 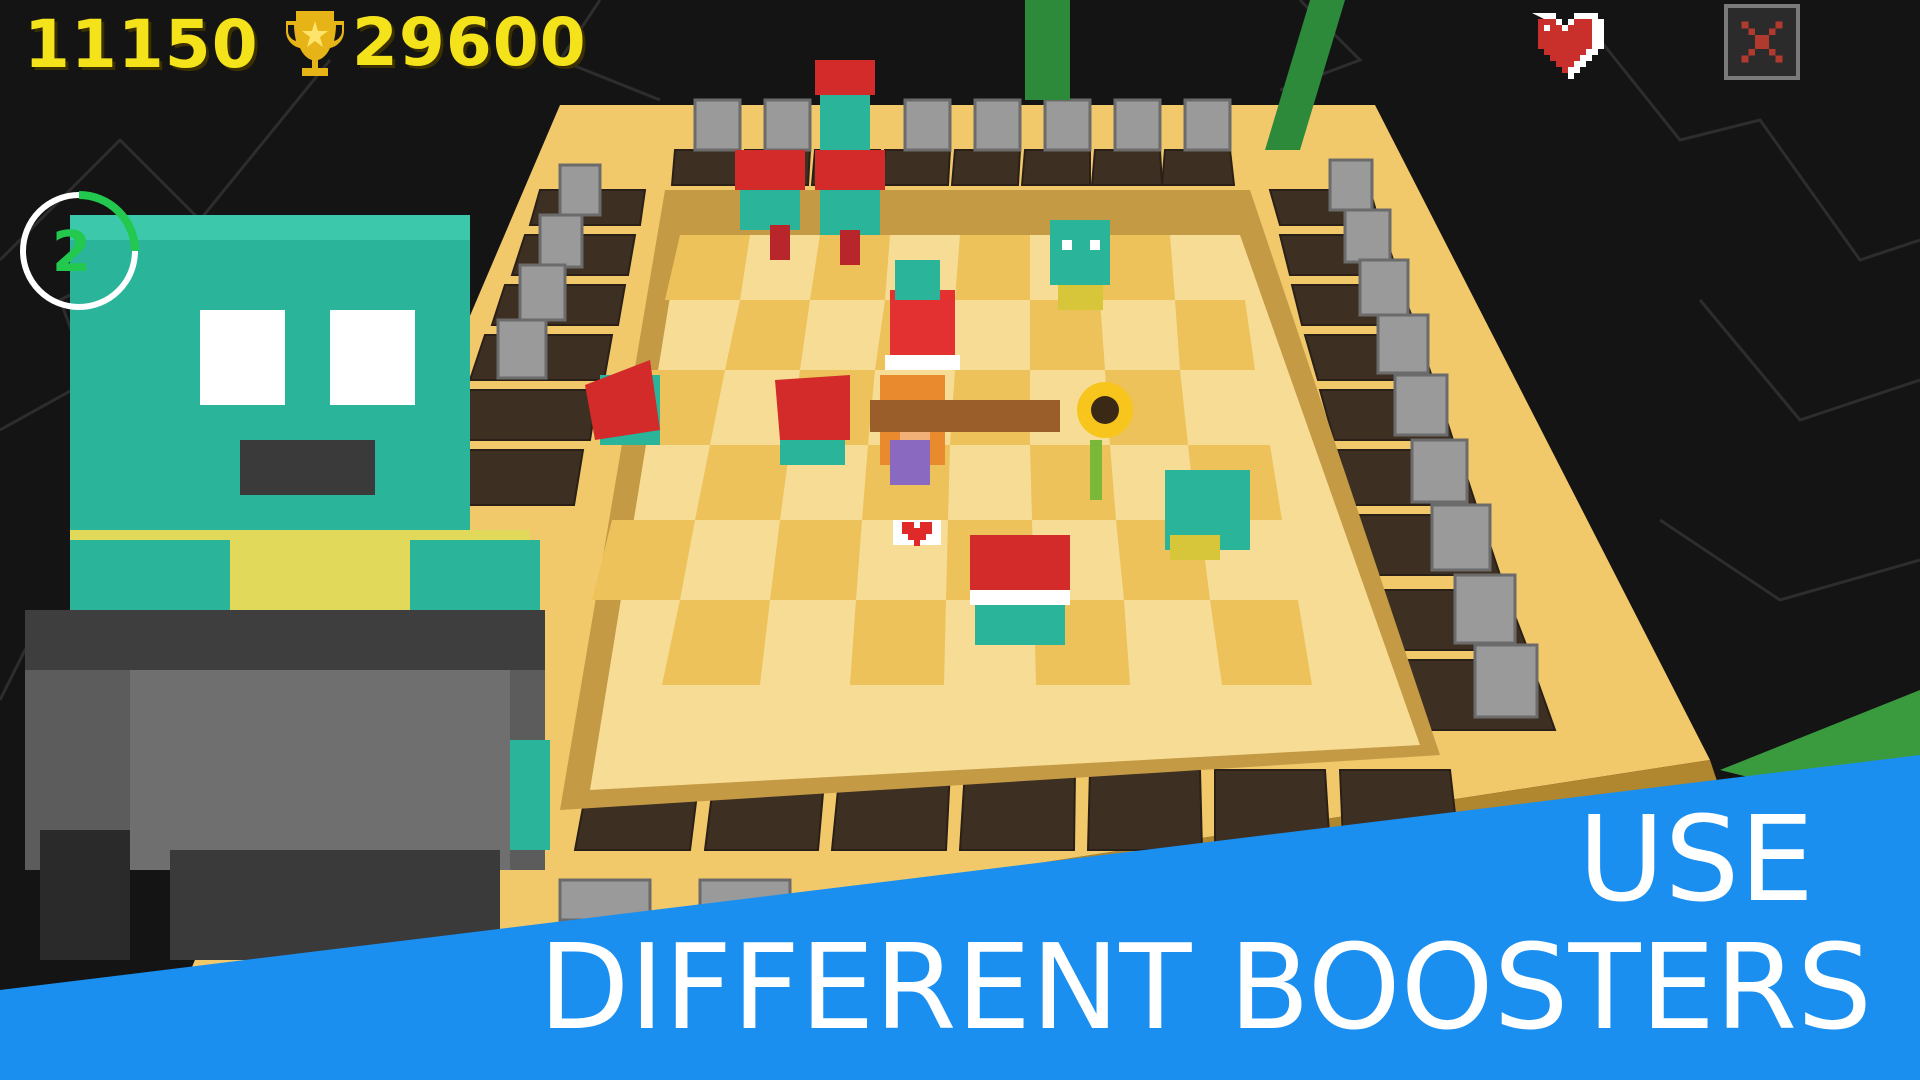 What do you see at coordinates (1205, 987) in the screenshot?
I see `banner-line2: DIFFERENT BOOSTERS` at bounding box center [1205, 987].